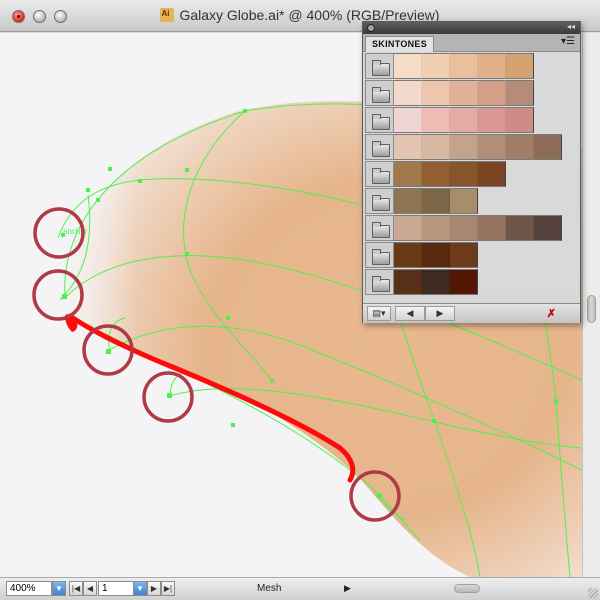 This screenshot has height=600, width=600. I want to click on horizontal-scroll-thumb, so click(467, 588).